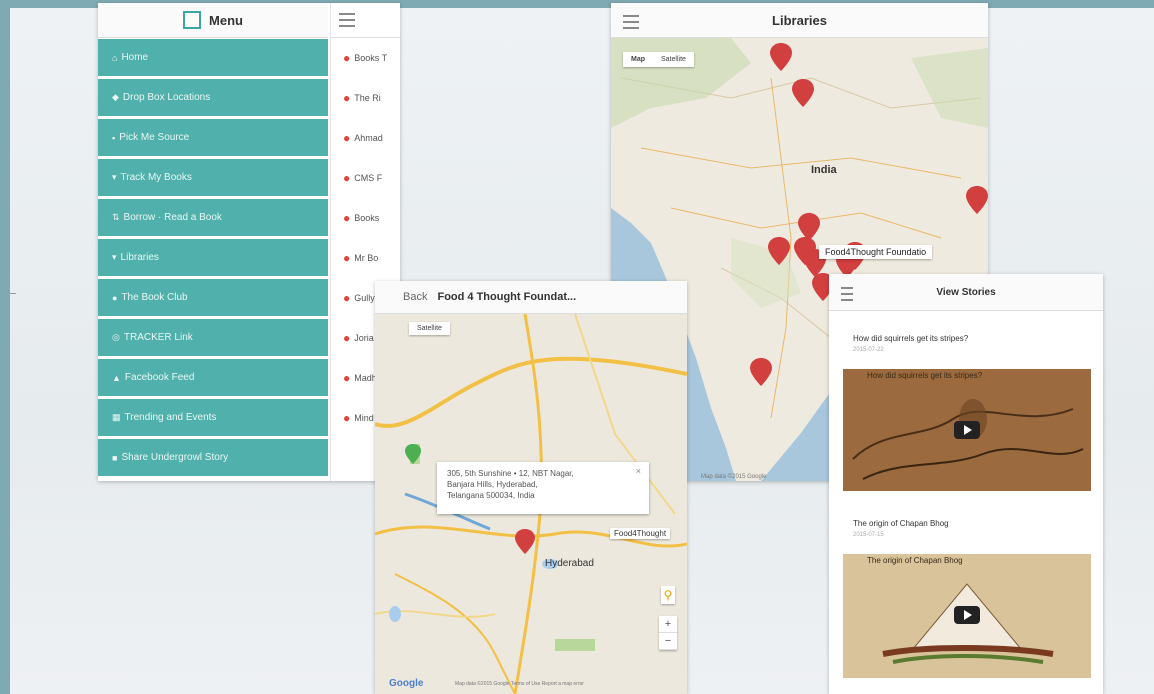 The image size is (1154, 694). I want to click on menu-title: Menu, so click(226, 20).